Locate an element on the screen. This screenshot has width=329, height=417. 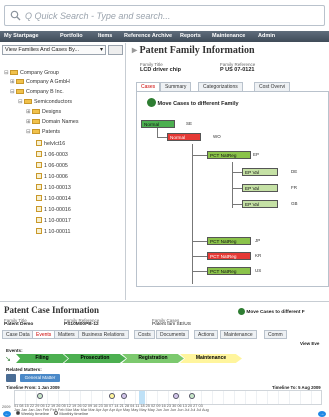
weekly-radio is located at coordinates (18, 413).